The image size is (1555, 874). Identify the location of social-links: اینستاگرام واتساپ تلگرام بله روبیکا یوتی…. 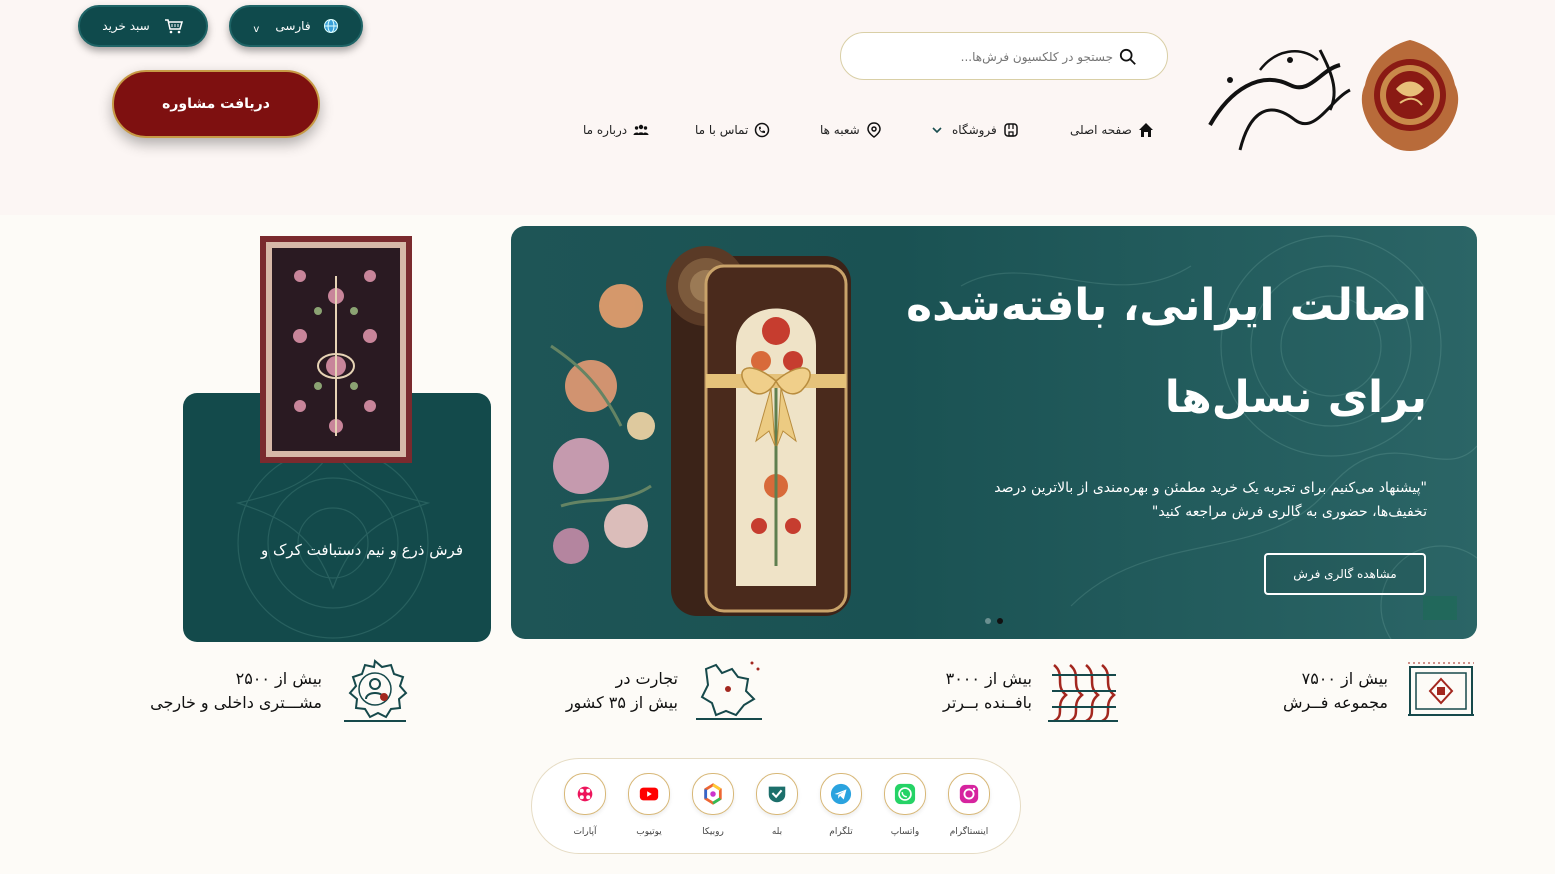
(776, 806).